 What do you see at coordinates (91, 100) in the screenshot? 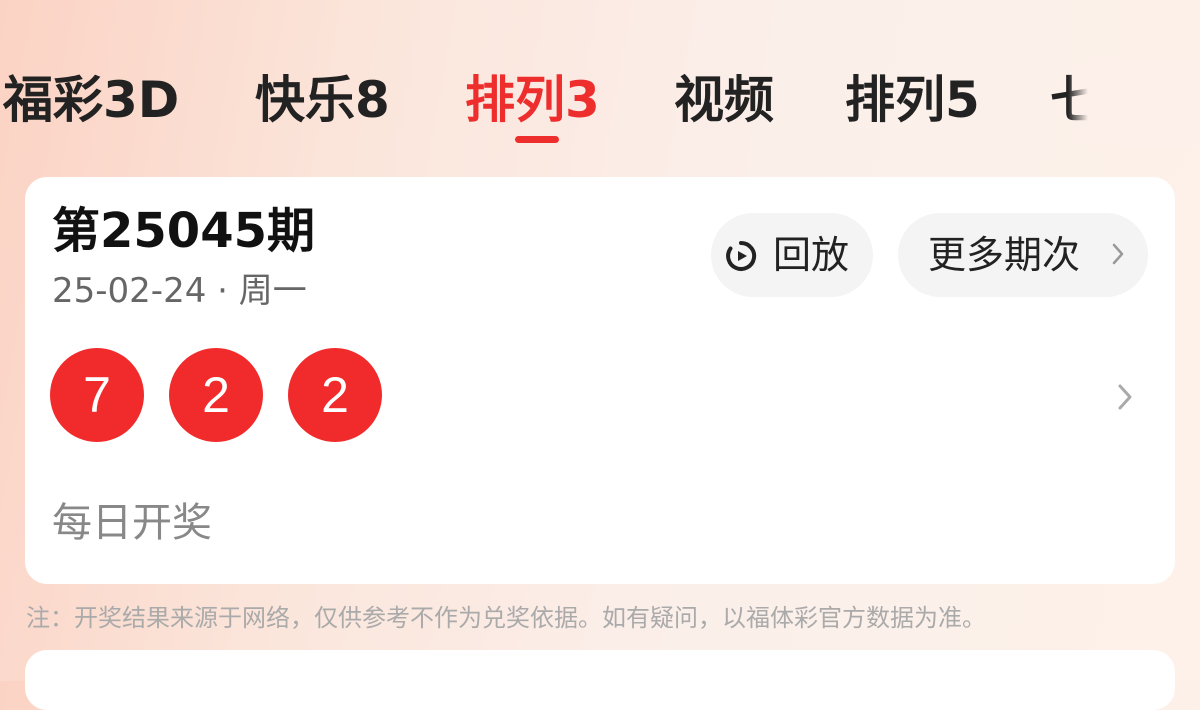
I see `tab-fucai-3d: 福彩3D` at bounding box center [91, 100].